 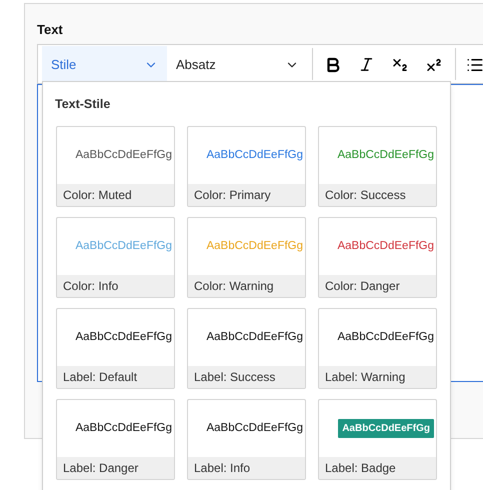 I want to click on style-option: AaBbCcDdEeFfGg Color: Warning, so click(x=246, y=257).